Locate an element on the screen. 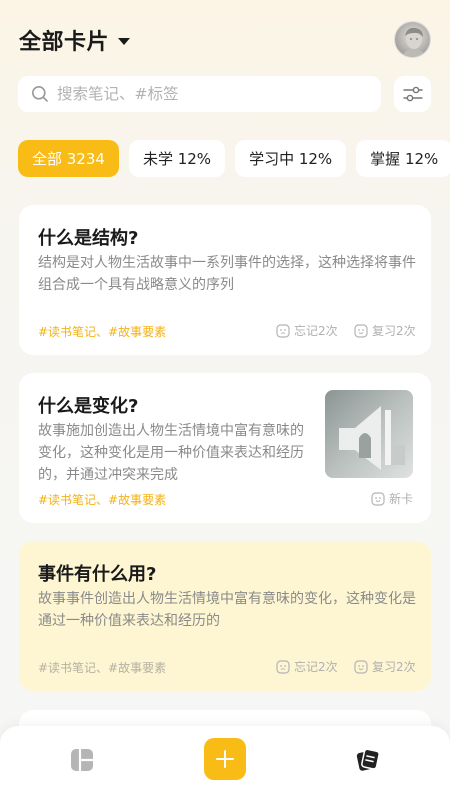  search-icon is located at coordinates (40, 94).